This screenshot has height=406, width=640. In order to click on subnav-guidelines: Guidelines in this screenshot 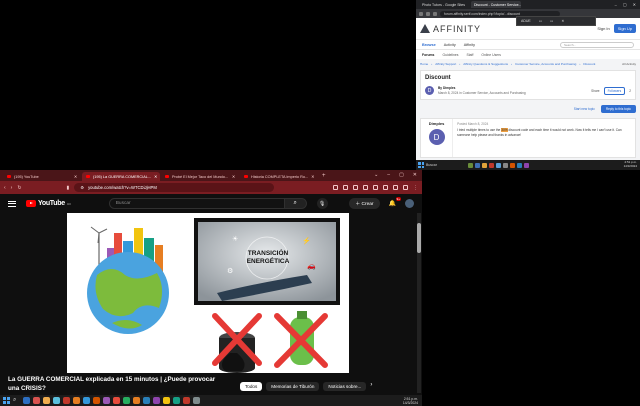, I will do `click(450, 55)`.